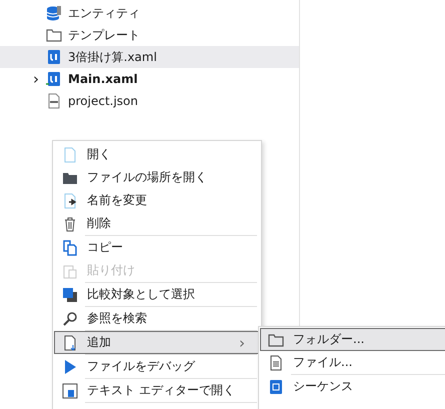 This screenshot has height=409, width=445. I want to click on menu-item: 参照を検索, so click(157, 318).